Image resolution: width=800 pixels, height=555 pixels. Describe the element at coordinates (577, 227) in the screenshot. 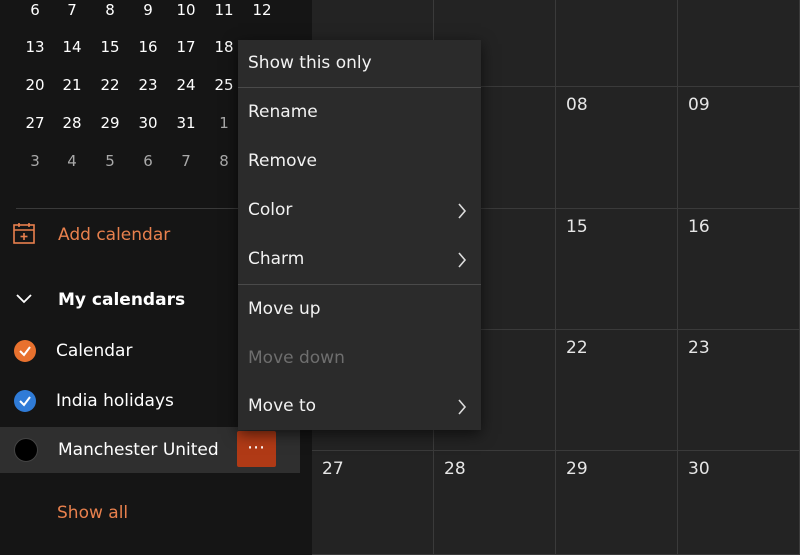

I see `day-number: 15` at that location.